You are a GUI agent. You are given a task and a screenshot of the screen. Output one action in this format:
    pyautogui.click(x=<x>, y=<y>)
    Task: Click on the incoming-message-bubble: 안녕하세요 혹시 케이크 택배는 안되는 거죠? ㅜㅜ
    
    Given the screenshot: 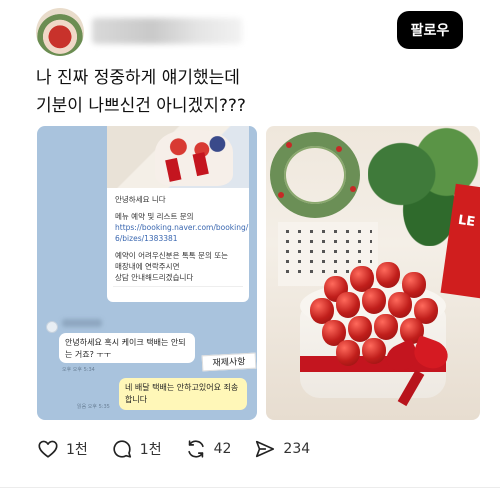 What is the action you would take?
    pyautogui.click(x=127, y=348)
    